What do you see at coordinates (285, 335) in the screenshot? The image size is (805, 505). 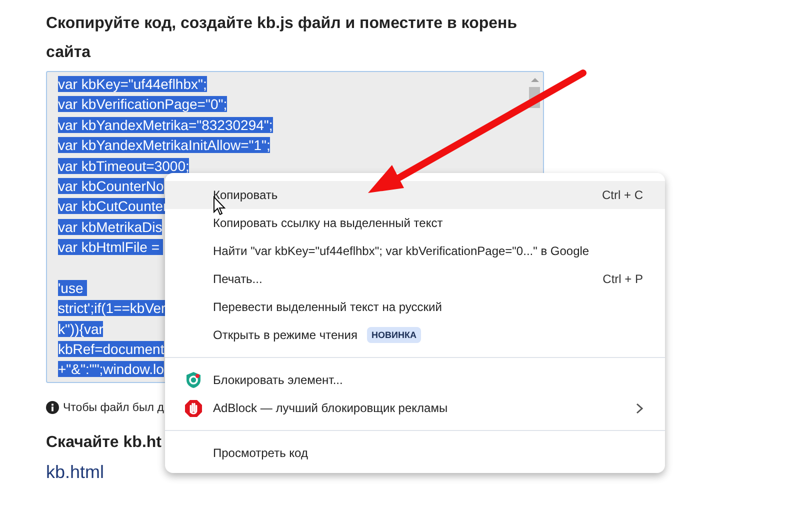 I see `menu-item-label: Открыть в режиме чтения` at bounding box center [285, 335].